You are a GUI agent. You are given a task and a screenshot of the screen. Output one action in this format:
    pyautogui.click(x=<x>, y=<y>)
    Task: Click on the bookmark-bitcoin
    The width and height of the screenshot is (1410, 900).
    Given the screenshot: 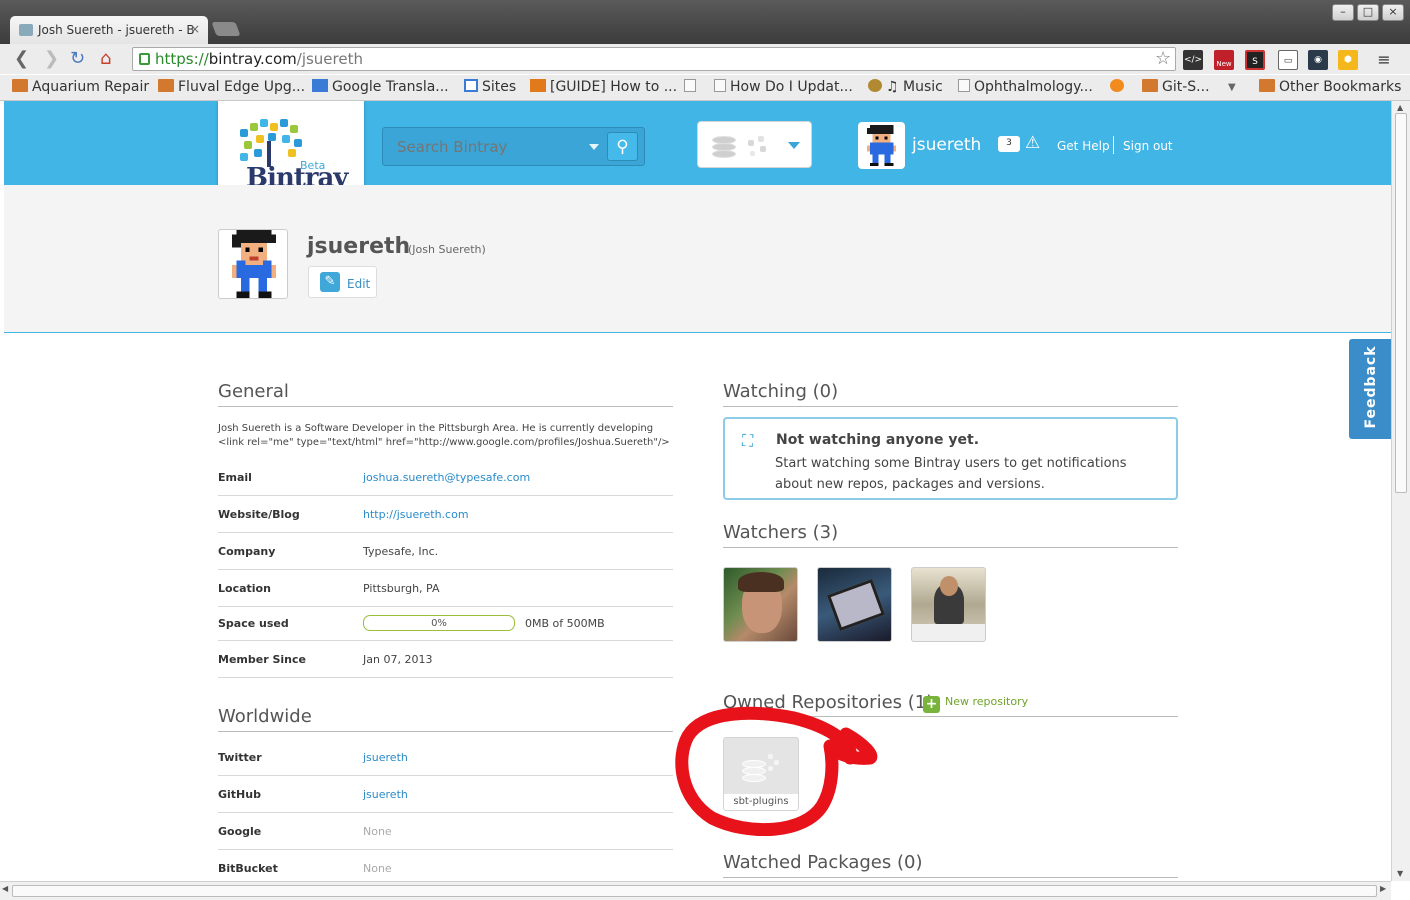 What is the action you would take?
    pyautogui.click(x=1119, y=87)
    